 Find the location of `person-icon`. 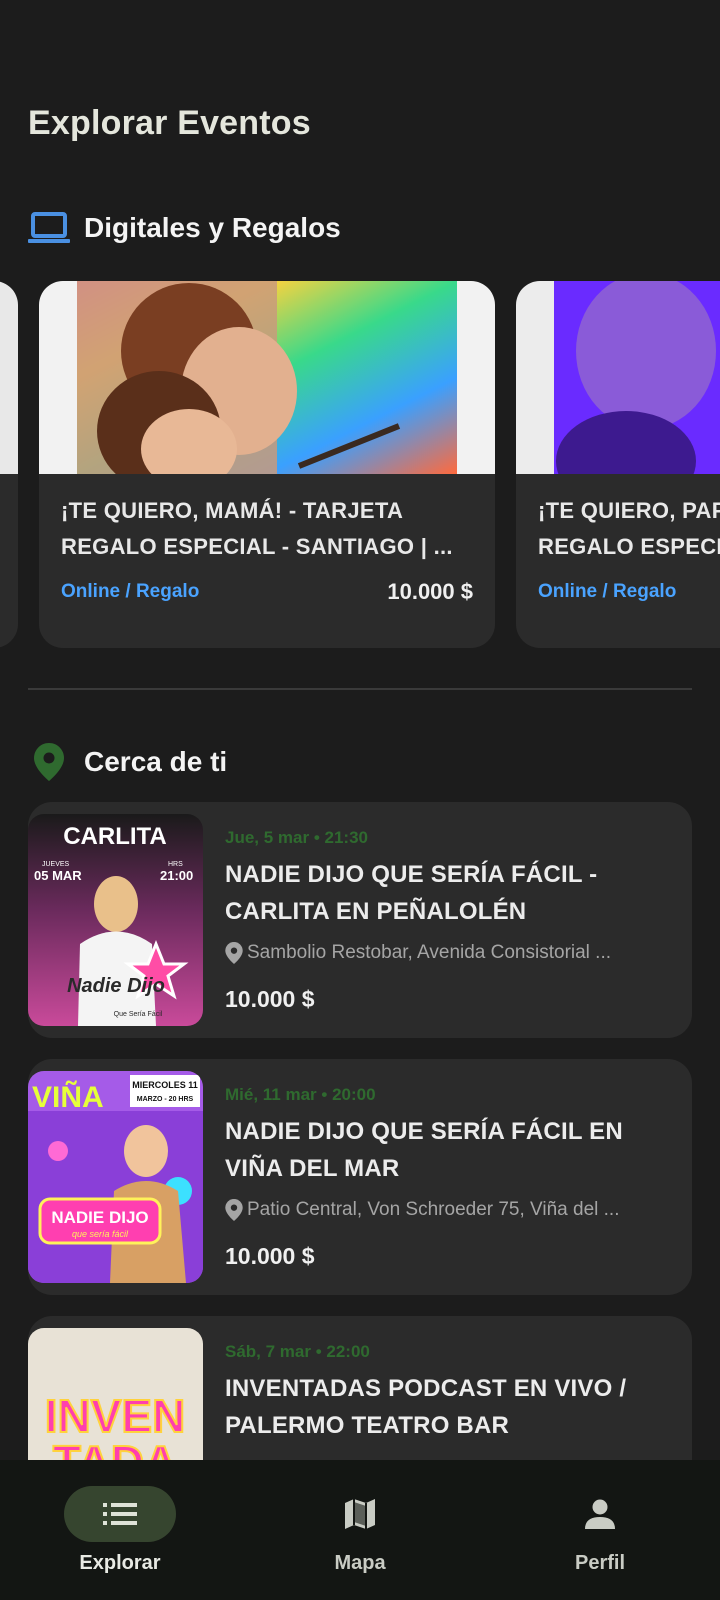

person-icon is located at coordinates (600, 1514).